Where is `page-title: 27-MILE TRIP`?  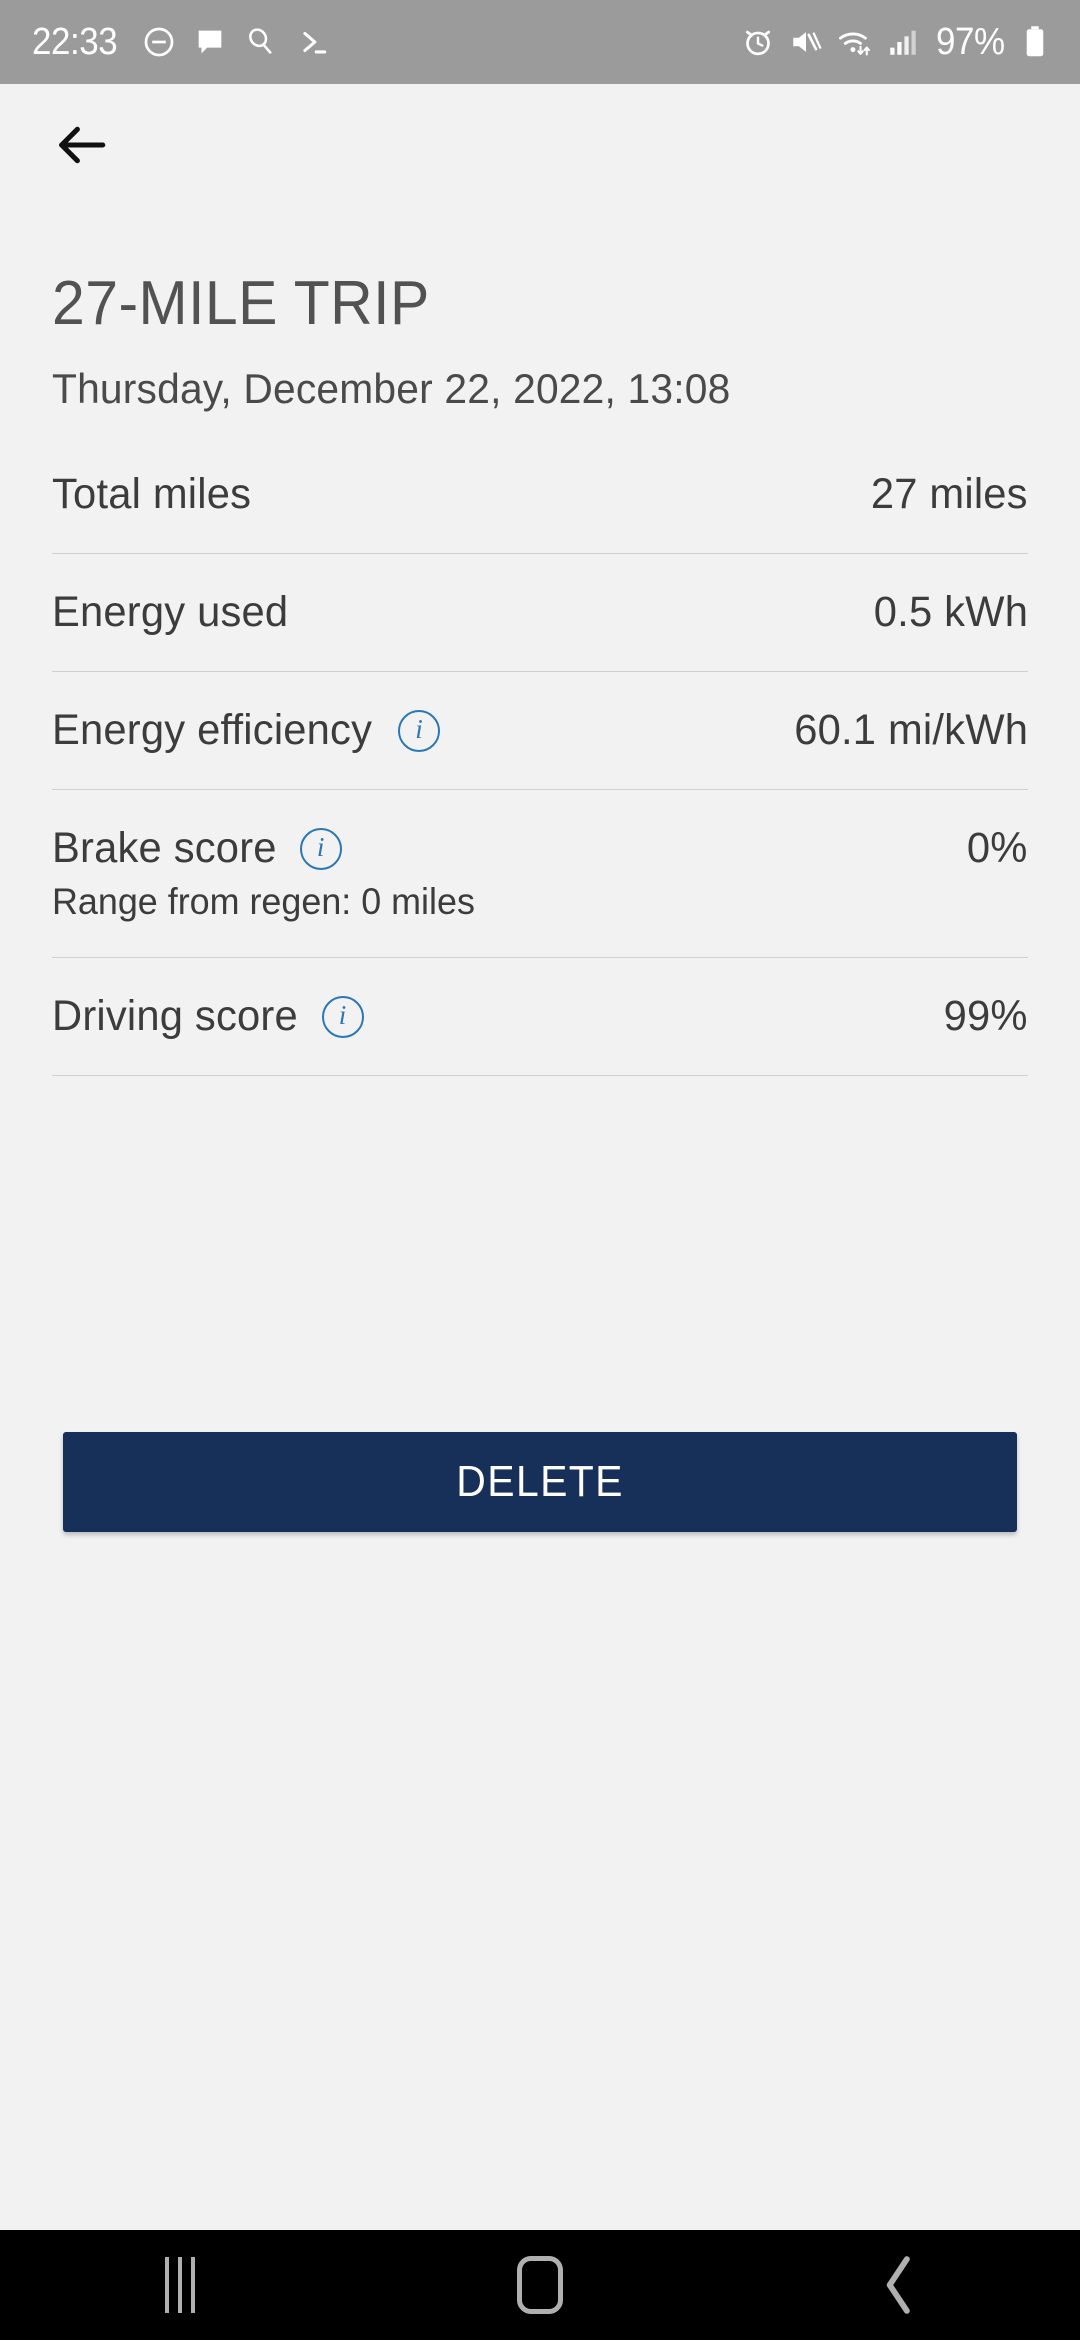 page-title: 27-MILE TRIP is located at coordinates (241, 303).